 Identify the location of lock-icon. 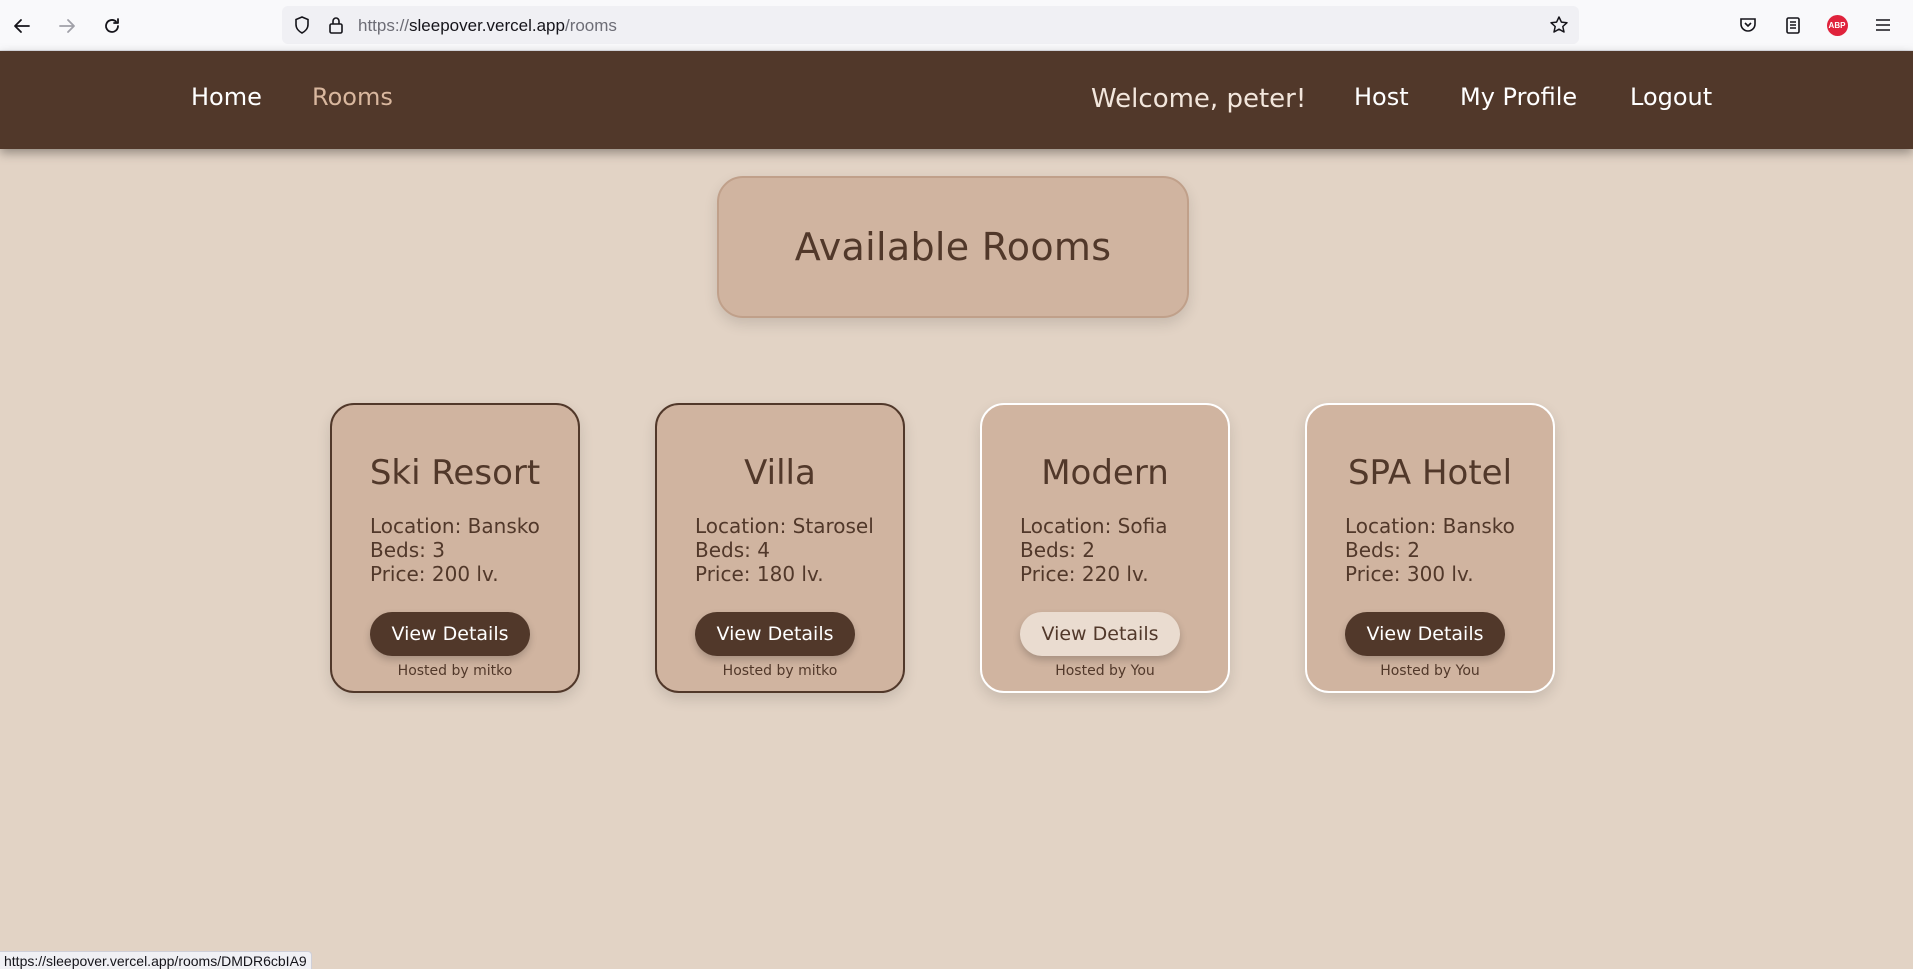
(336, 25).